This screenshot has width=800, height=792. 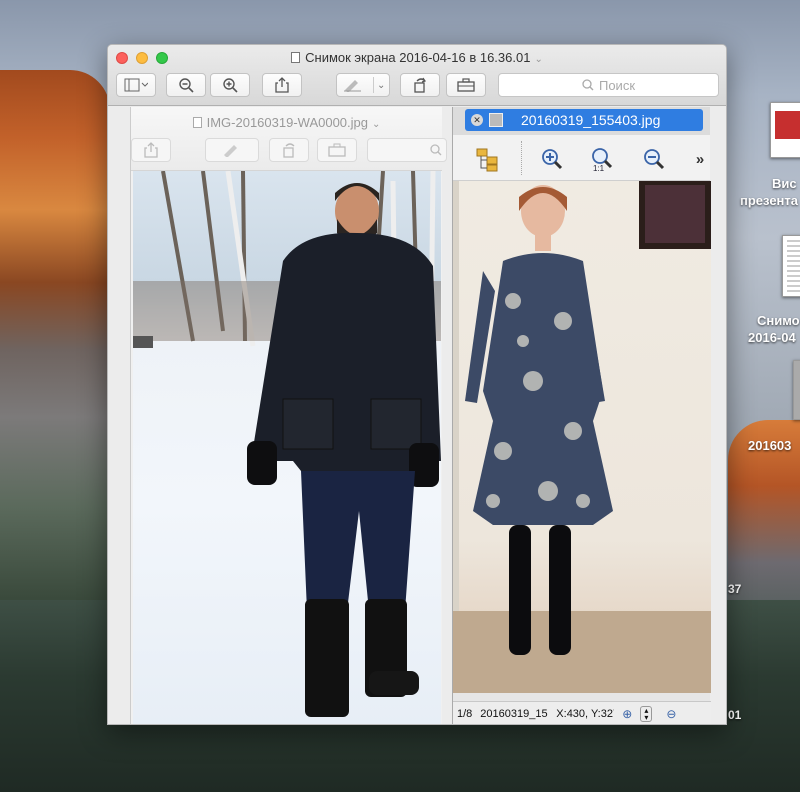 I want to click on inner-window-title-wrap: IMG-20160319-WA0000.jpg ⌄, so click(x=286, y=122).